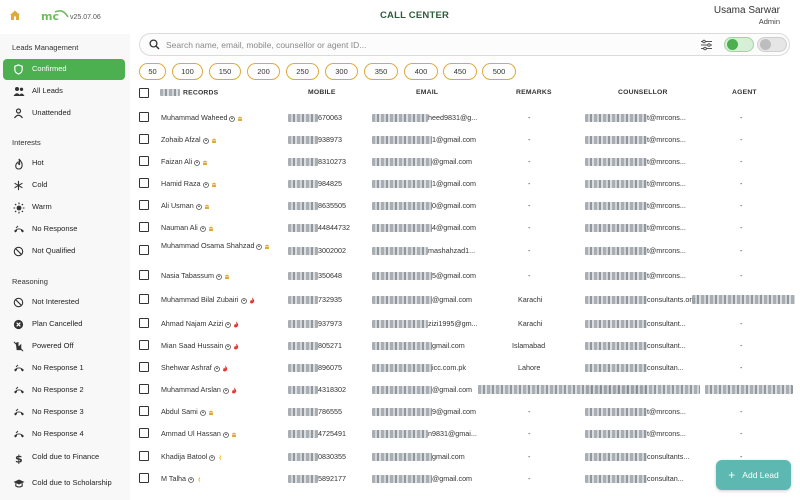 This screenshot has width=800, height=500. Describe the element at coordinates (315, 276) in the screenshot. I see `lead-mobile: 350648` at that location.